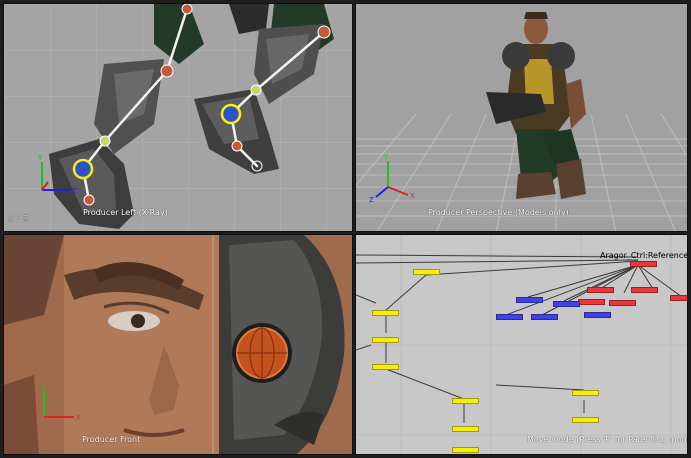  What do you see at coordinates (18, 217) in the screenshot?
I see `corner-axis-text: Z : Y` at bounding box center [18, 217].